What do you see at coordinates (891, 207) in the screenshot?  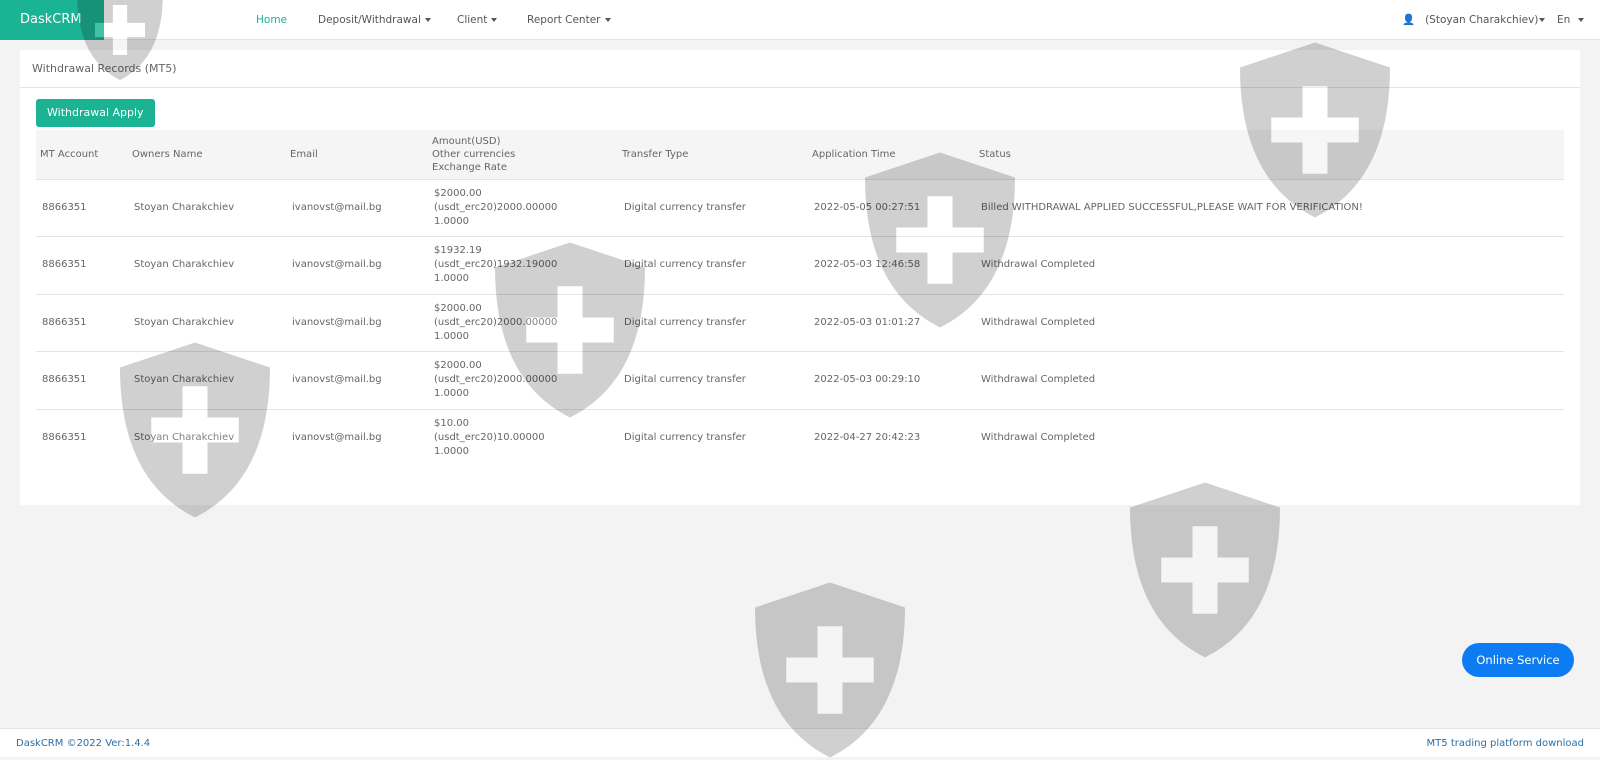 I see `cell-time: 2022-05-05 00:27:51` at bounding box center [891, 207].